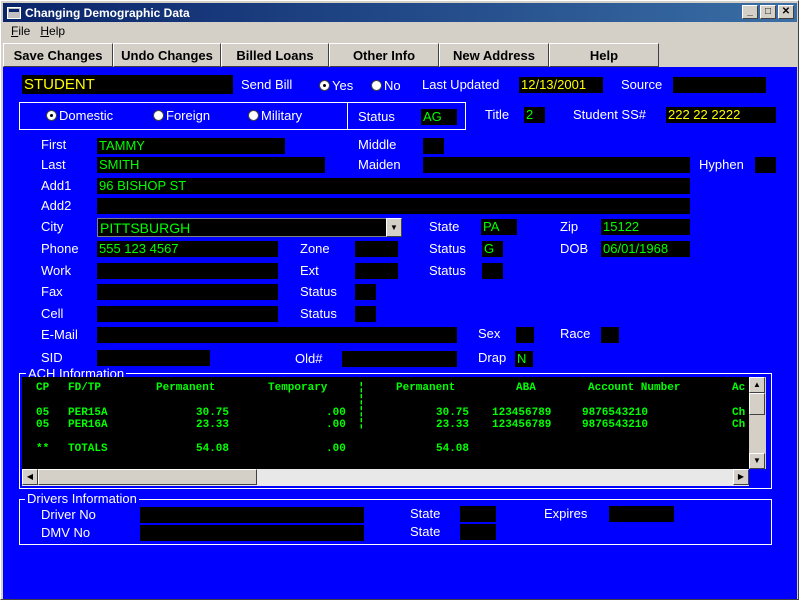  Describe the element at coordinates (376, 271) in the screenshot. I see `ext-field` at that location.